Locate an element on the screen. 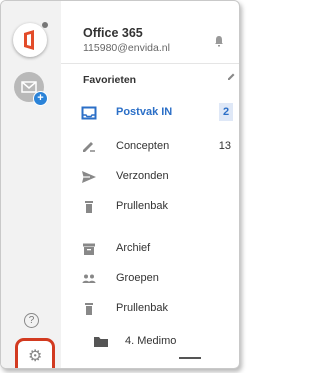 The width and height of the screenshot is (320, 373). add-account-button: + is located at coordinates (31, 89).